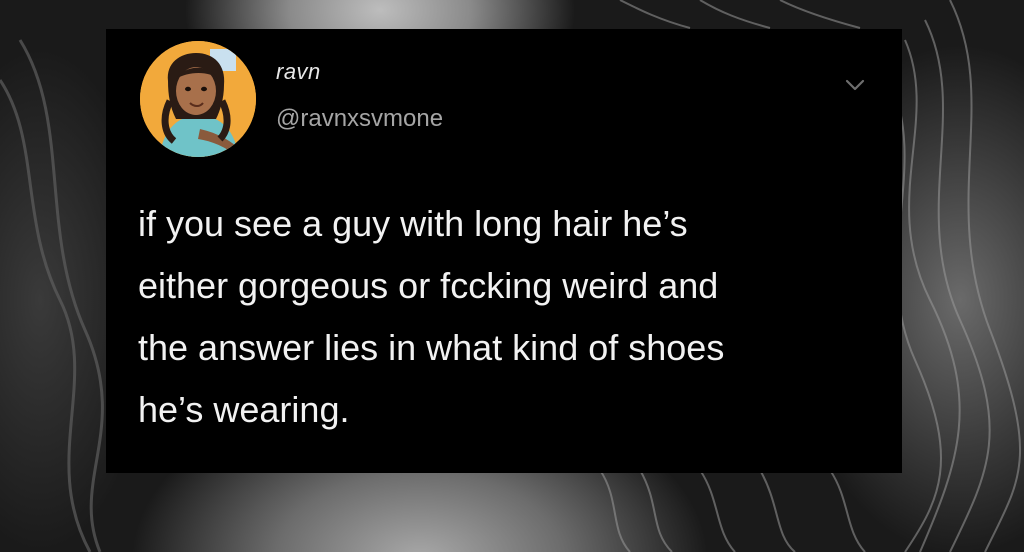  What do you see at coordinates (855, 85) in the screenshot?
I see `chevron-down-icon` at bounding box center [855, 85].